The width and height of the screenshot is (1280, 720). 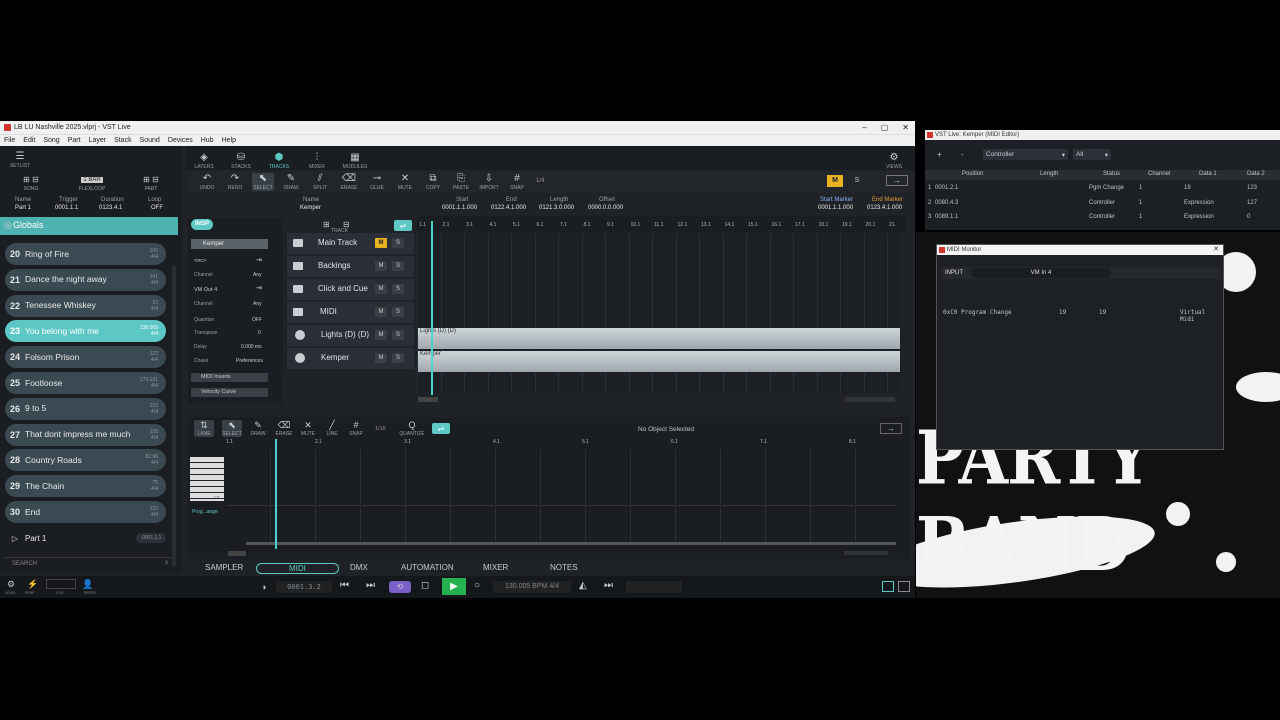 What do you see at coordinates (85, 331) in the screenshot?
I see `setlist-item: 23 You belong with me 130.005 4/4` at bounding box center [85, 331].